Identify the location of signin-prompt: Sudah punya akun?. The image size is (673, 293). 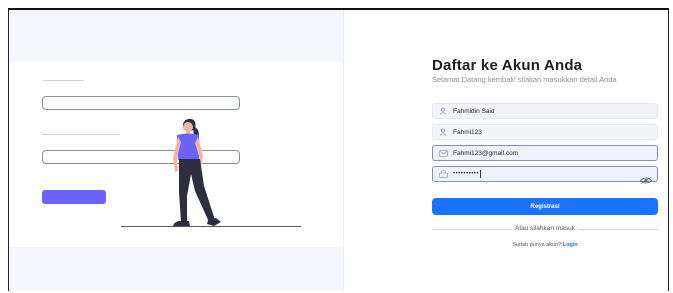
(537, 245).